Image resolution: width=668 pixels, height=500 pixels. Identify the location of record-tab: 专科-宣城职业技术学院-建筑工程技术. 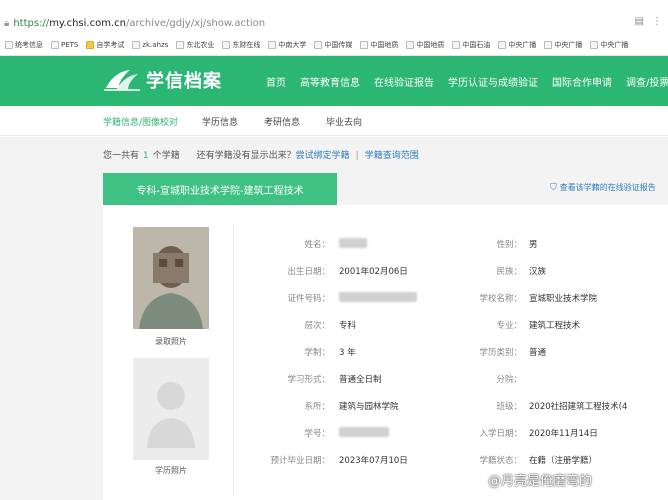
(220, 189).